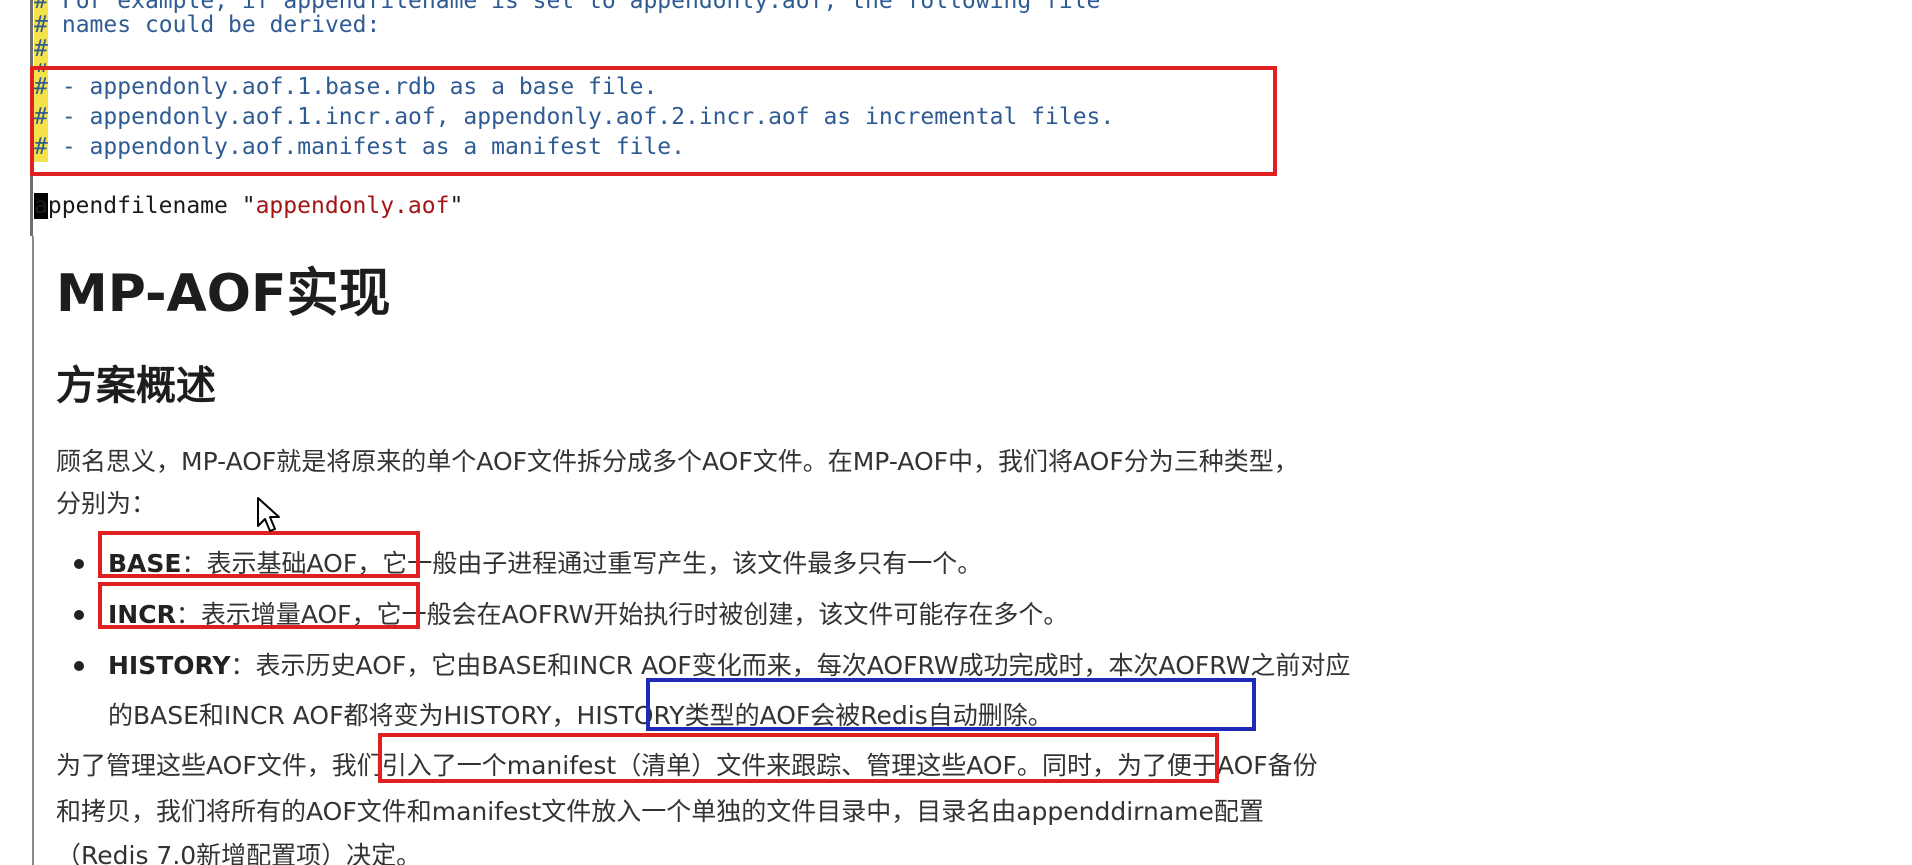  I want to click on text-cursor: a, so click(41, 206).